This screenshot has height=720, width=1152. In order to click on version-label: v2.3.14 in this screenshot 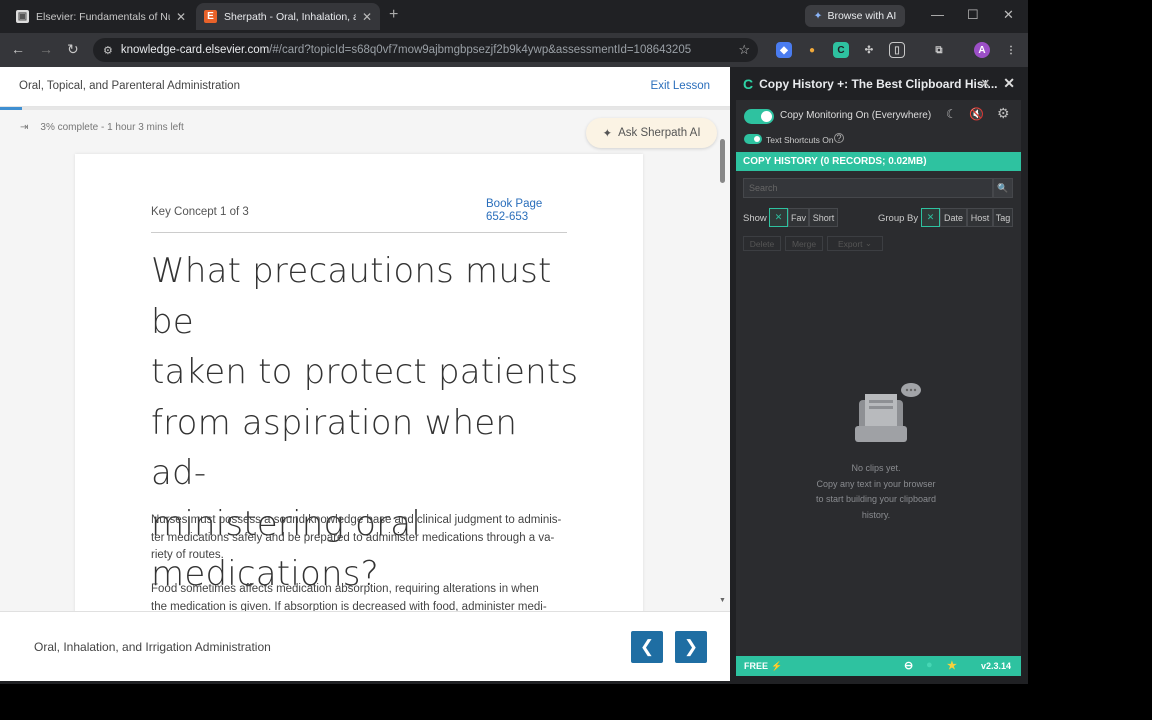, I will do `click(995, 666)`.